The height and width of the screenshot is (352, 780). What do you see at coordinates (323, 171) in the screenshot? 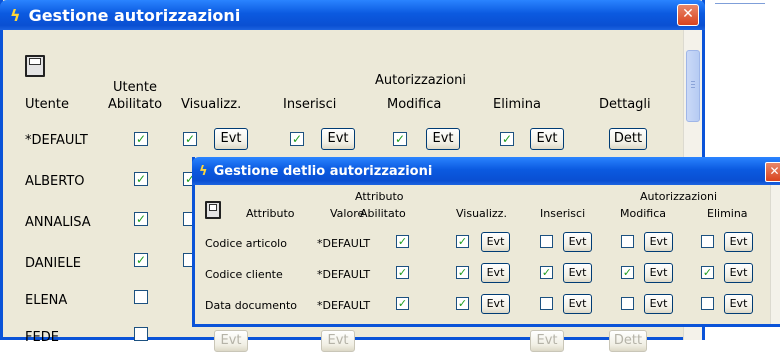
I see `detail-window-title: Gestione detlio autorizzazioni` at bounding box center [323, 171].